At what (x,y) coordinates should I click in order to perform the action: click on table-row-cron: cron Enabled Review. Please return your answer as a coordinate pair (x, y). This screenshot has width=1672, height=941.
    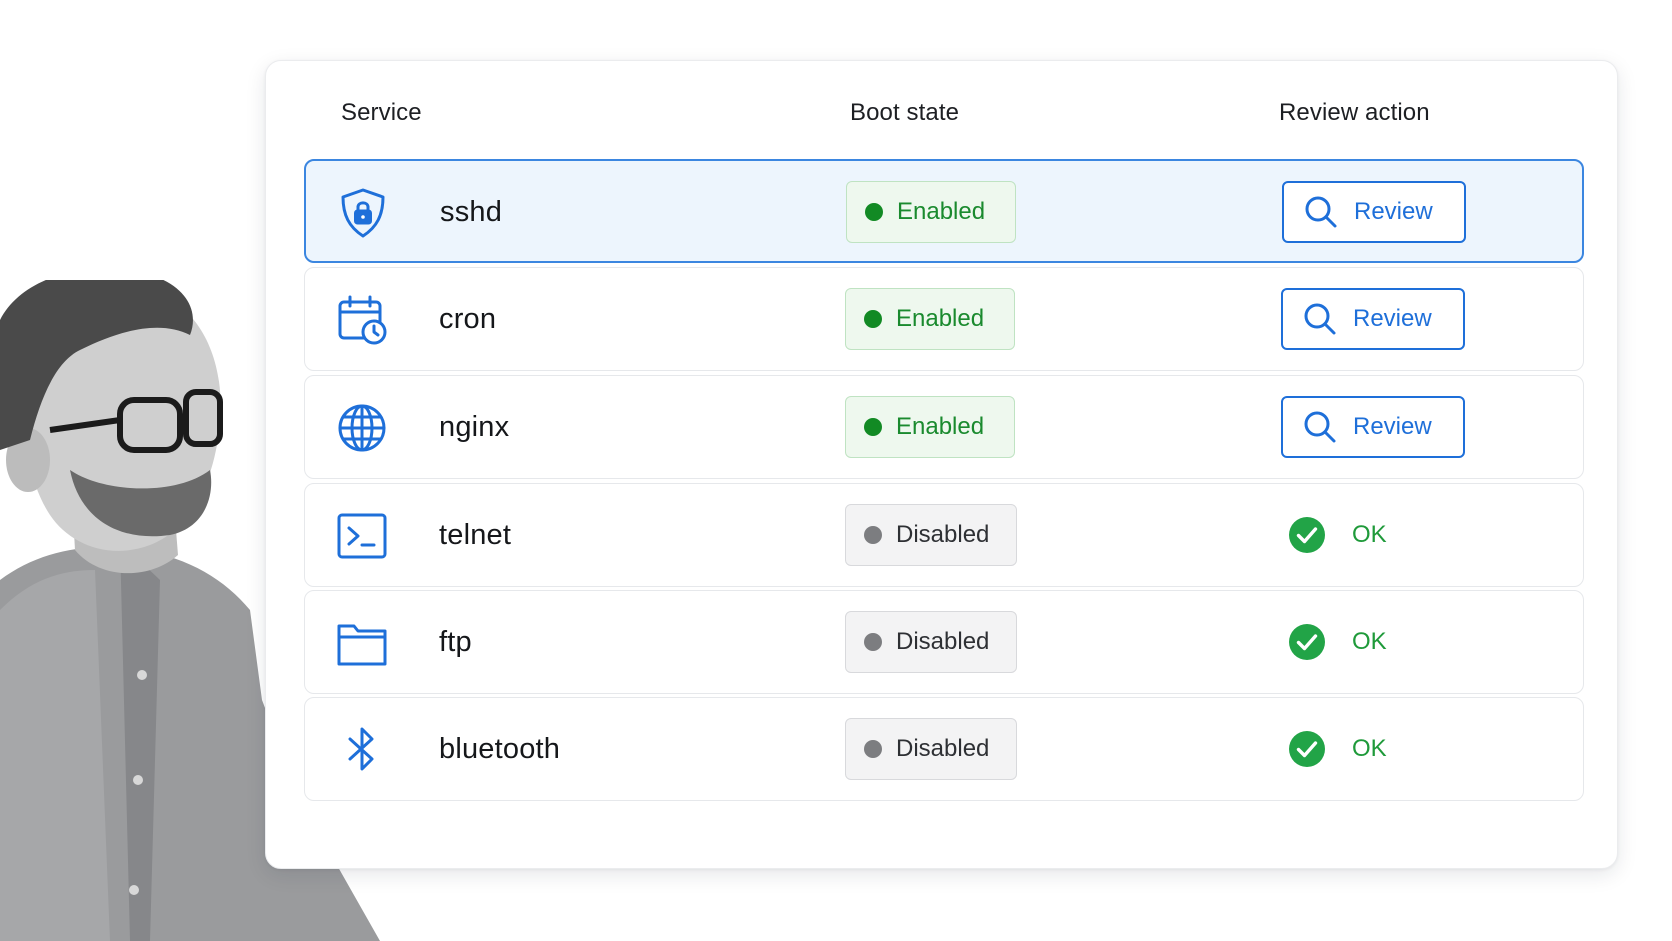
    Looking at the image, I should click on (944, 319).